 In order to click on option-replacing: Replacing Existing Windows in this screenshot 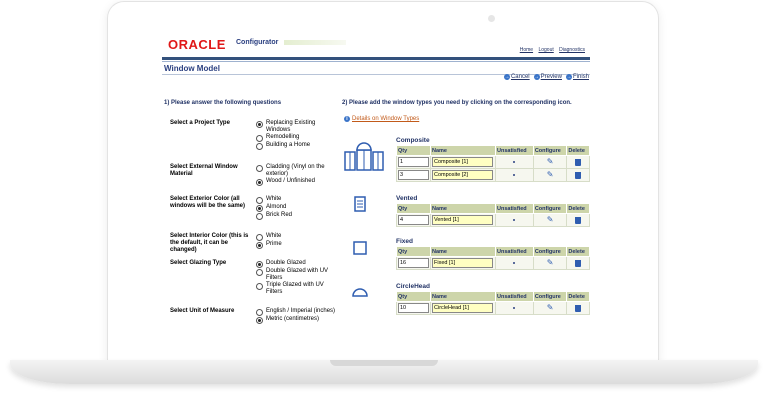, I will do `click(296, 127)`.